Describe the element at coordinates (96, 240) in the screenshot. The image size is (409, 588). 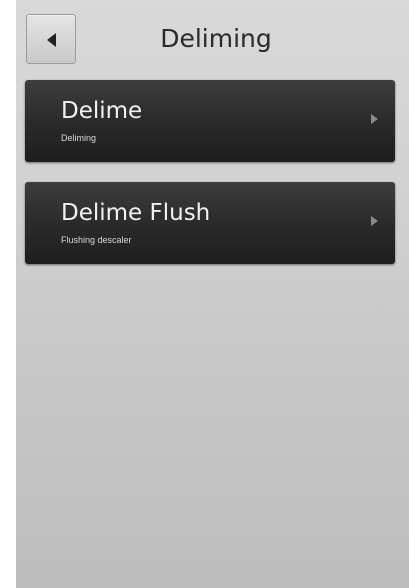
I see `menu-item-subtitle: Flushing descaler` at that location.